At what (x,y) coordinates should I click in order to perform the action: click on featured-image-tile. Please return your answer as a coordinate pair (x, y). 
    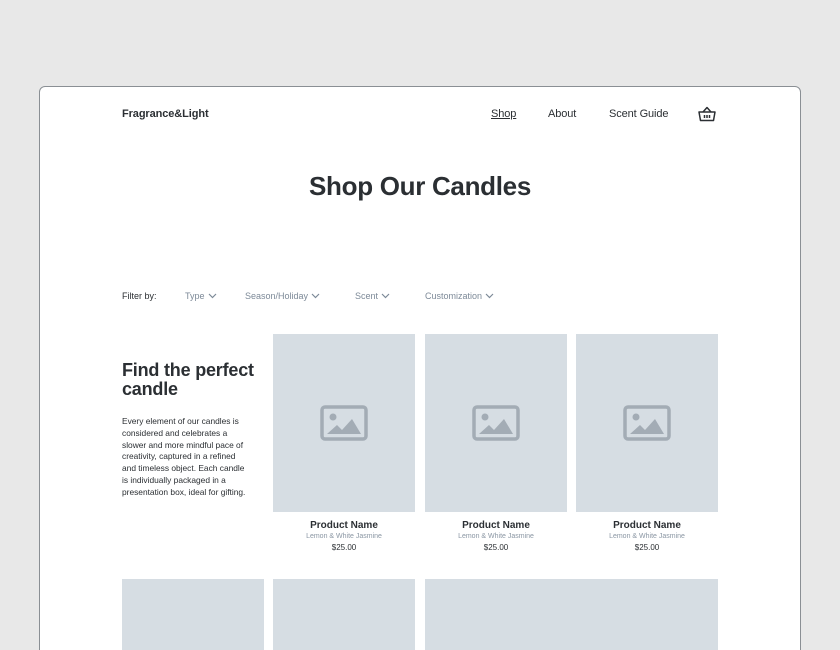
    Looking at the image, I should click on (571, 614).